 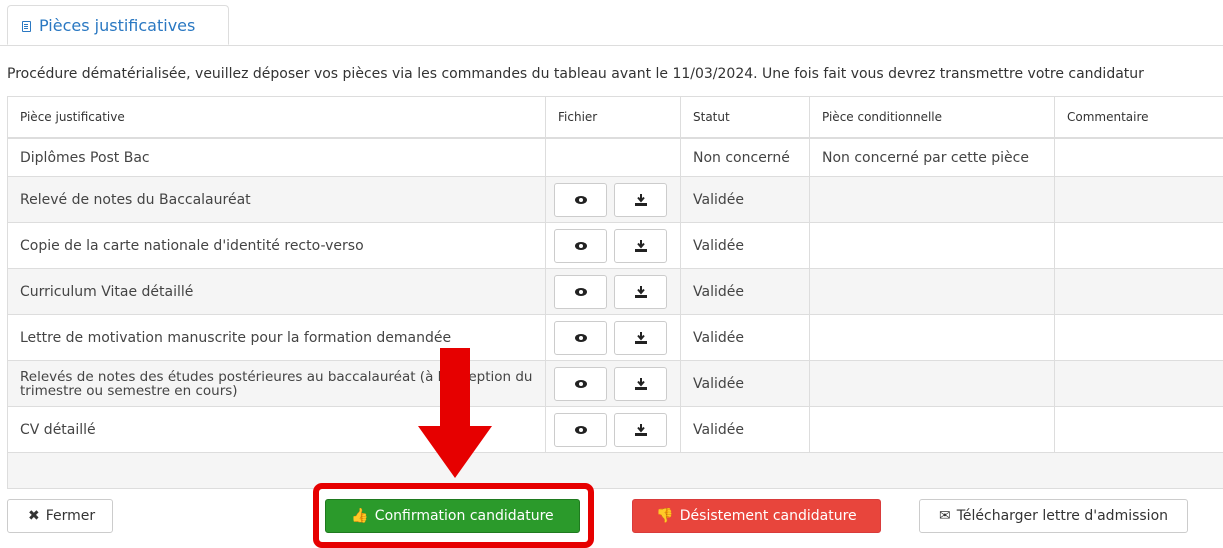 What do you see at coordinates (70, 516) in the screenshot?
I see `close-label: Fermer` at bounding box center [70, 516].